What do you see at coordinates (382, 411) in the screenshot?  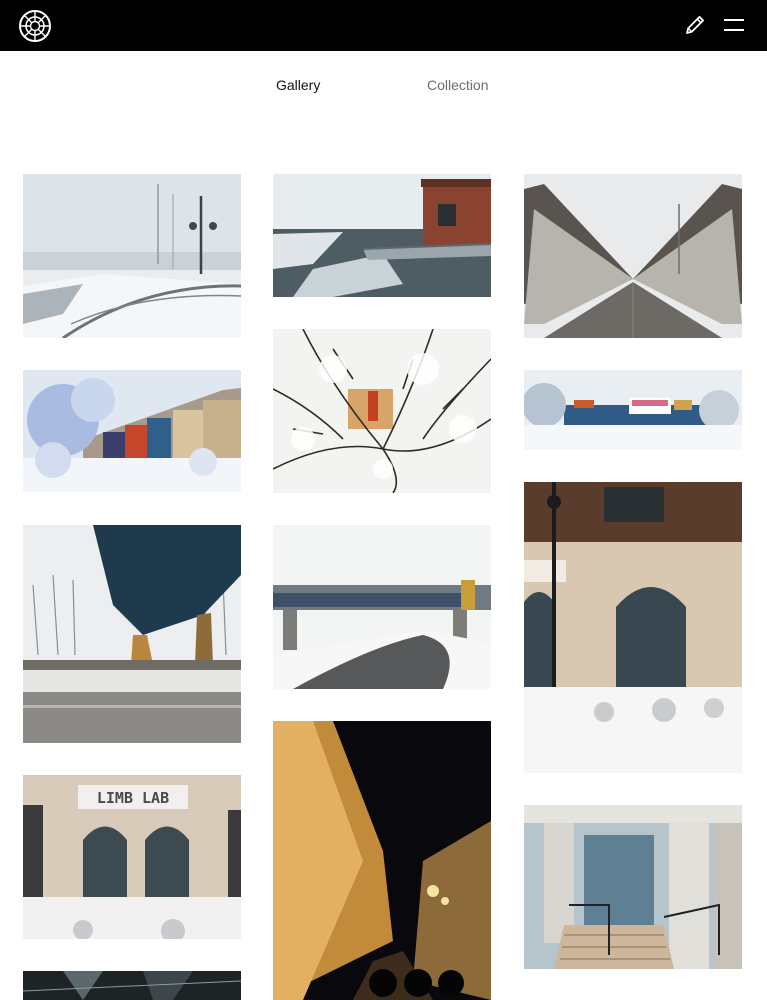 I see `gallery-photo-snowy-branches` at bounding box center [382, 411].